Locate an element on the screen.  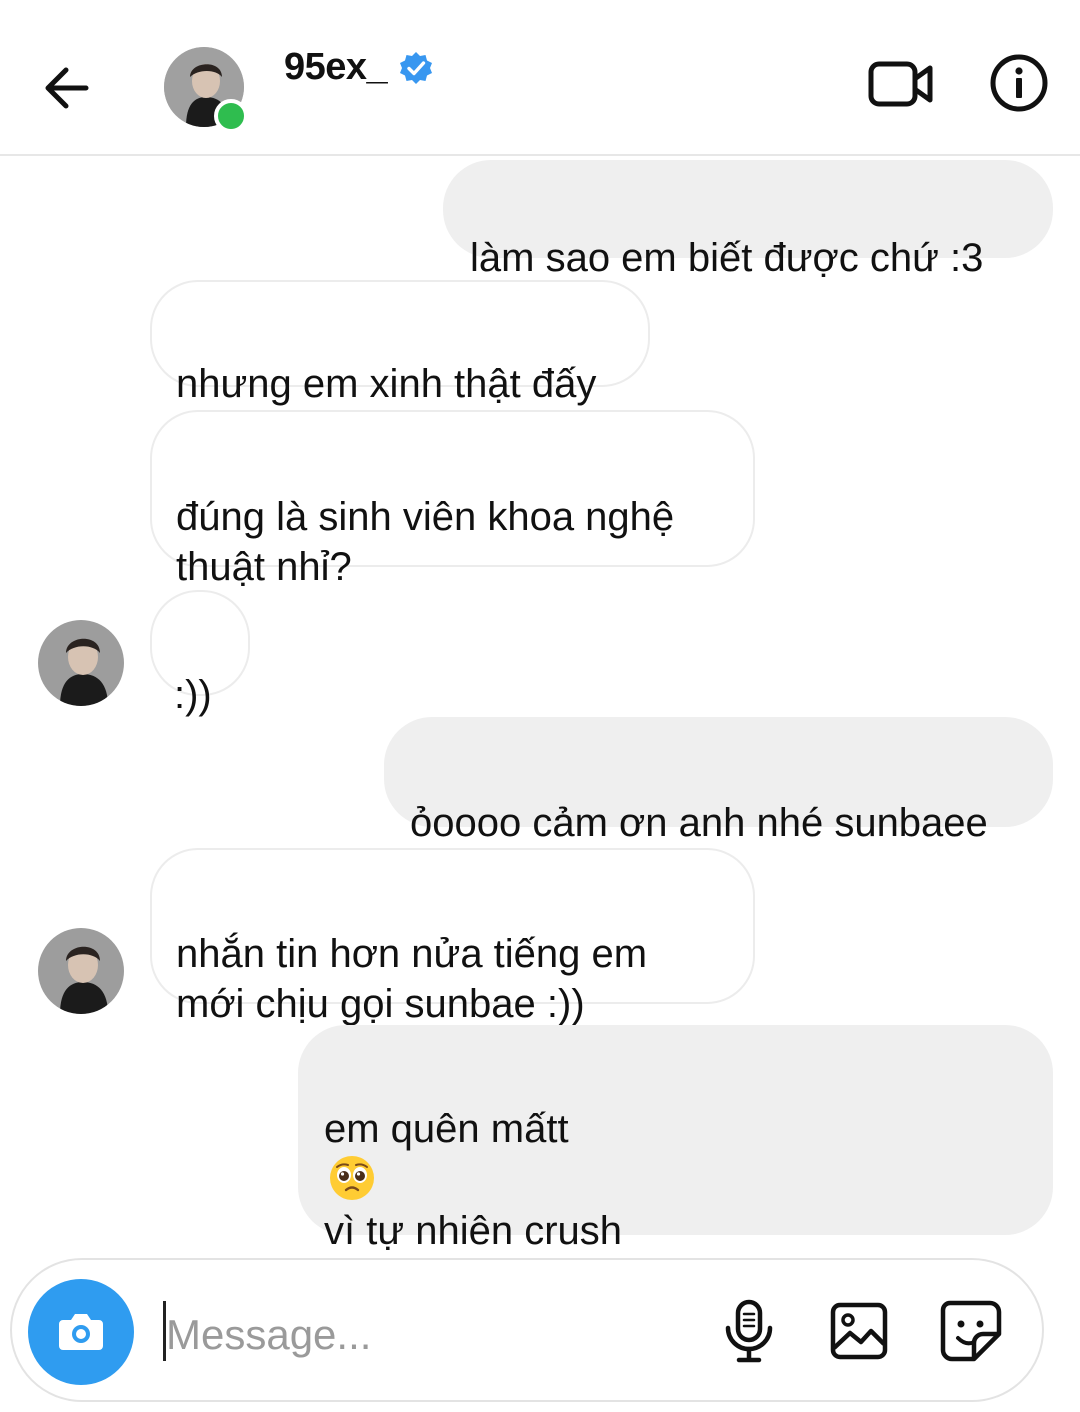
online-status-dot is located at coordinates (231, 116).